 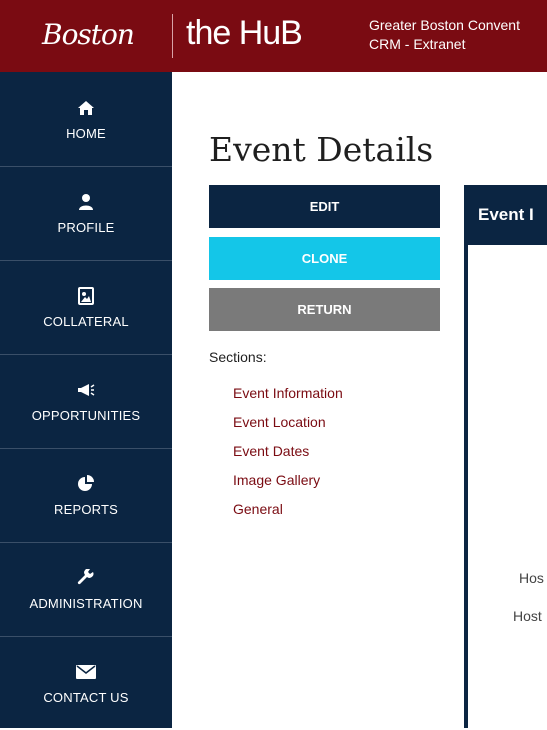 I want to click on sections-label: Sections:, so click(x=238, y=357).